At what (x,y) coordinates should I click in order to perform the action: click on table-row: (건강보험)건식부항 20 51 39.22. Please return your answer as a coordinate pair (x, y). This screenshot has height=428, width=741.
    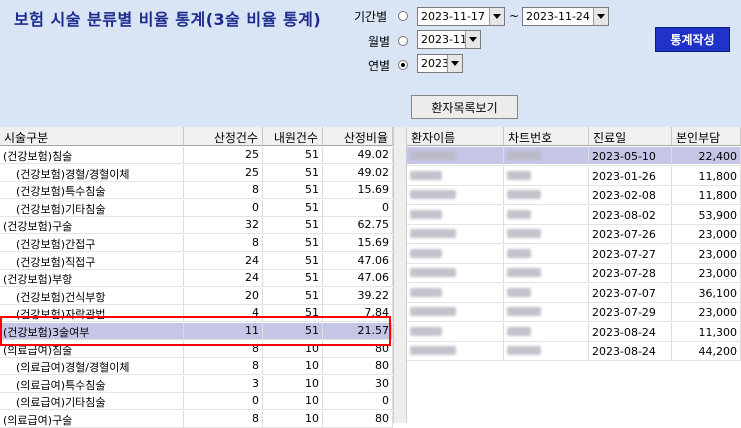
    Looking at the image, I should click on (196, 296).